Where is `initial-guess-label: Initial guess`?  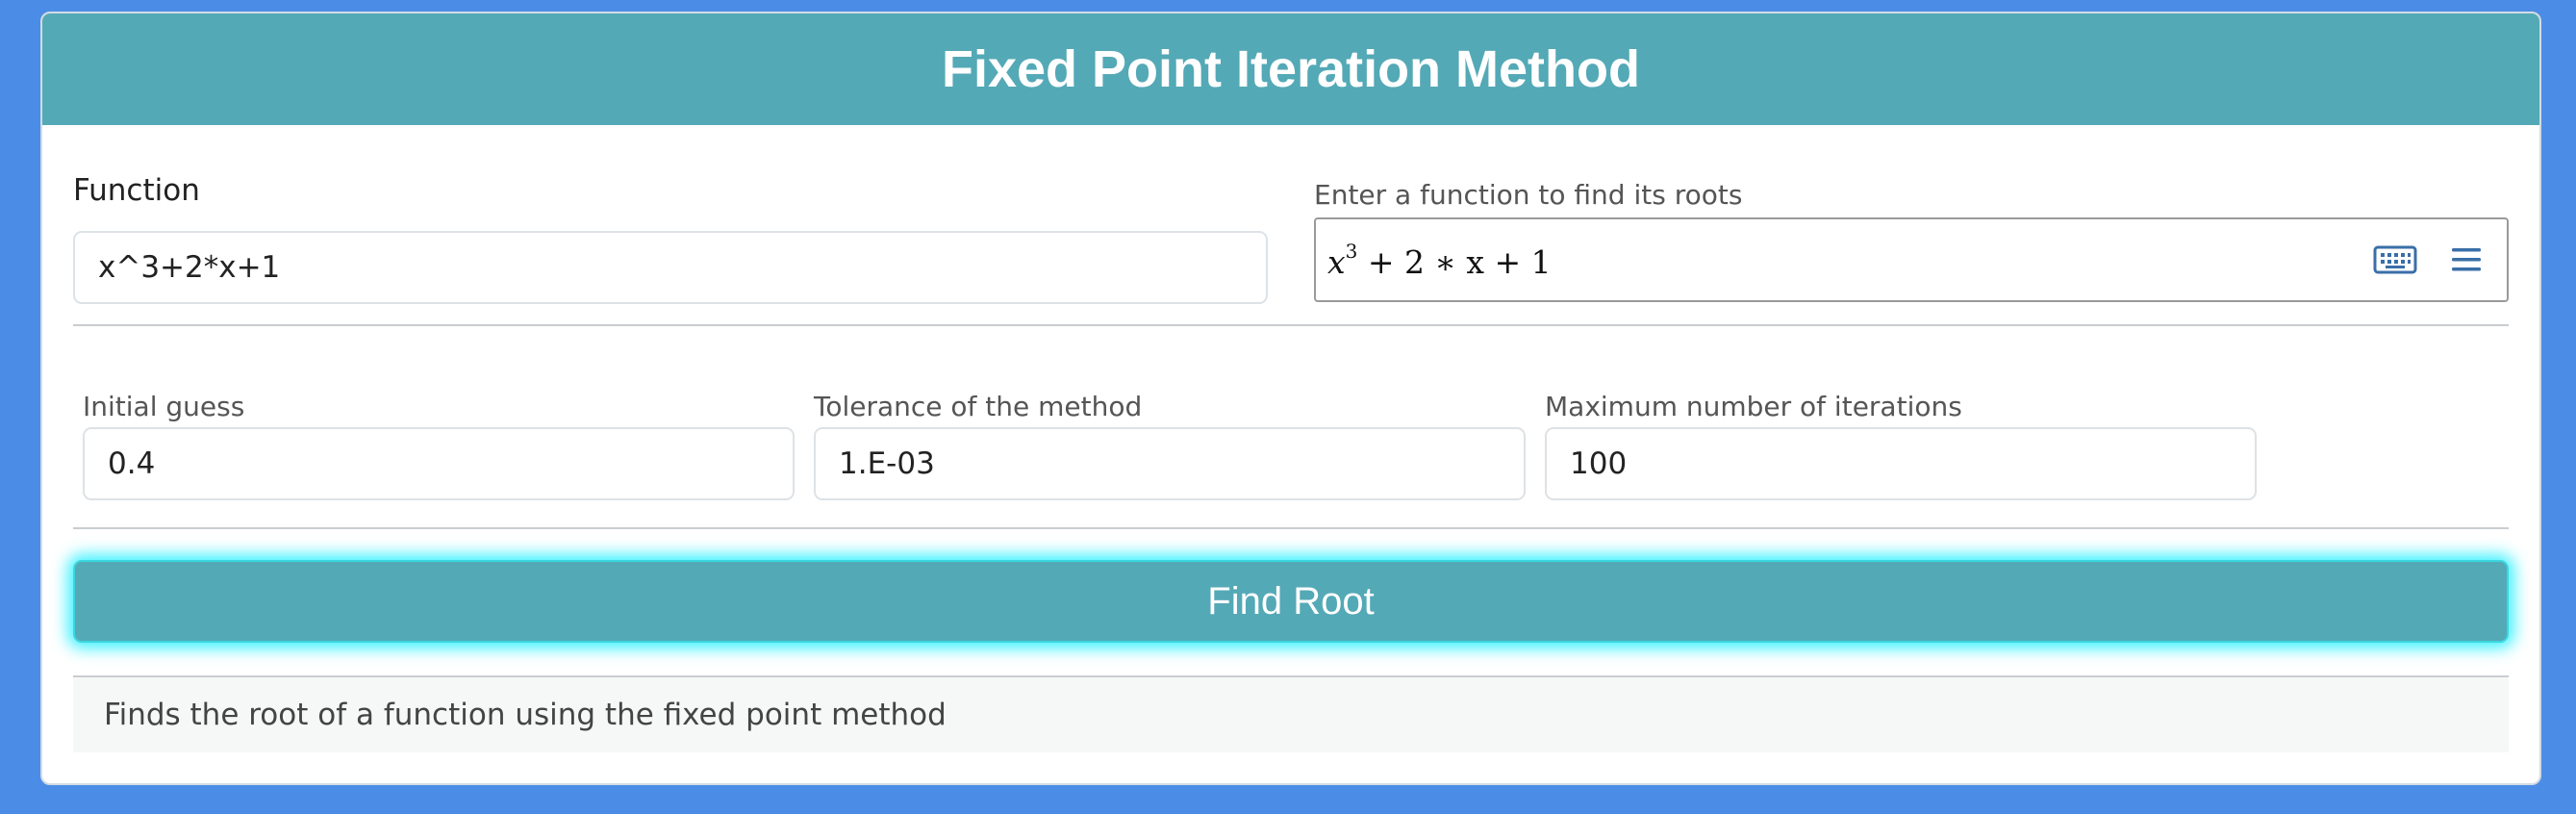 initial-guess-label: Initial guess is located at coordinates (164, 406).